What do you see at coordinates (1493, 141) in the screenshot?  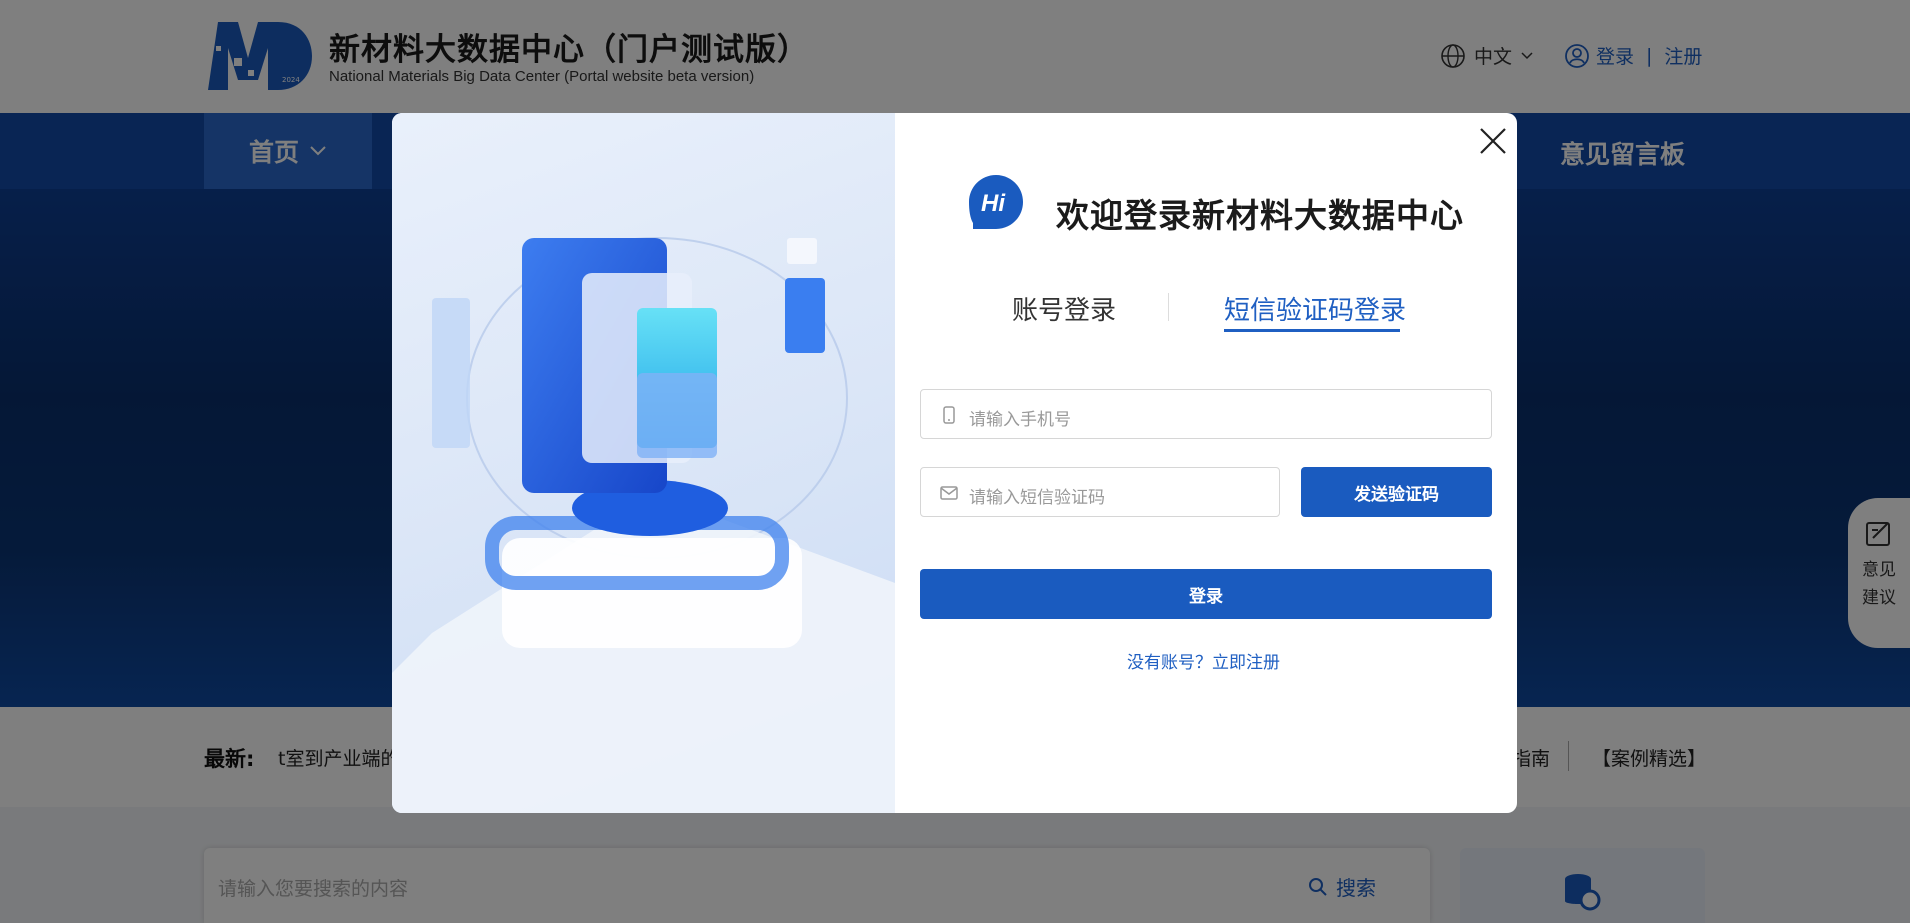 I see `close-icon` at bounding box center [1493, 141].